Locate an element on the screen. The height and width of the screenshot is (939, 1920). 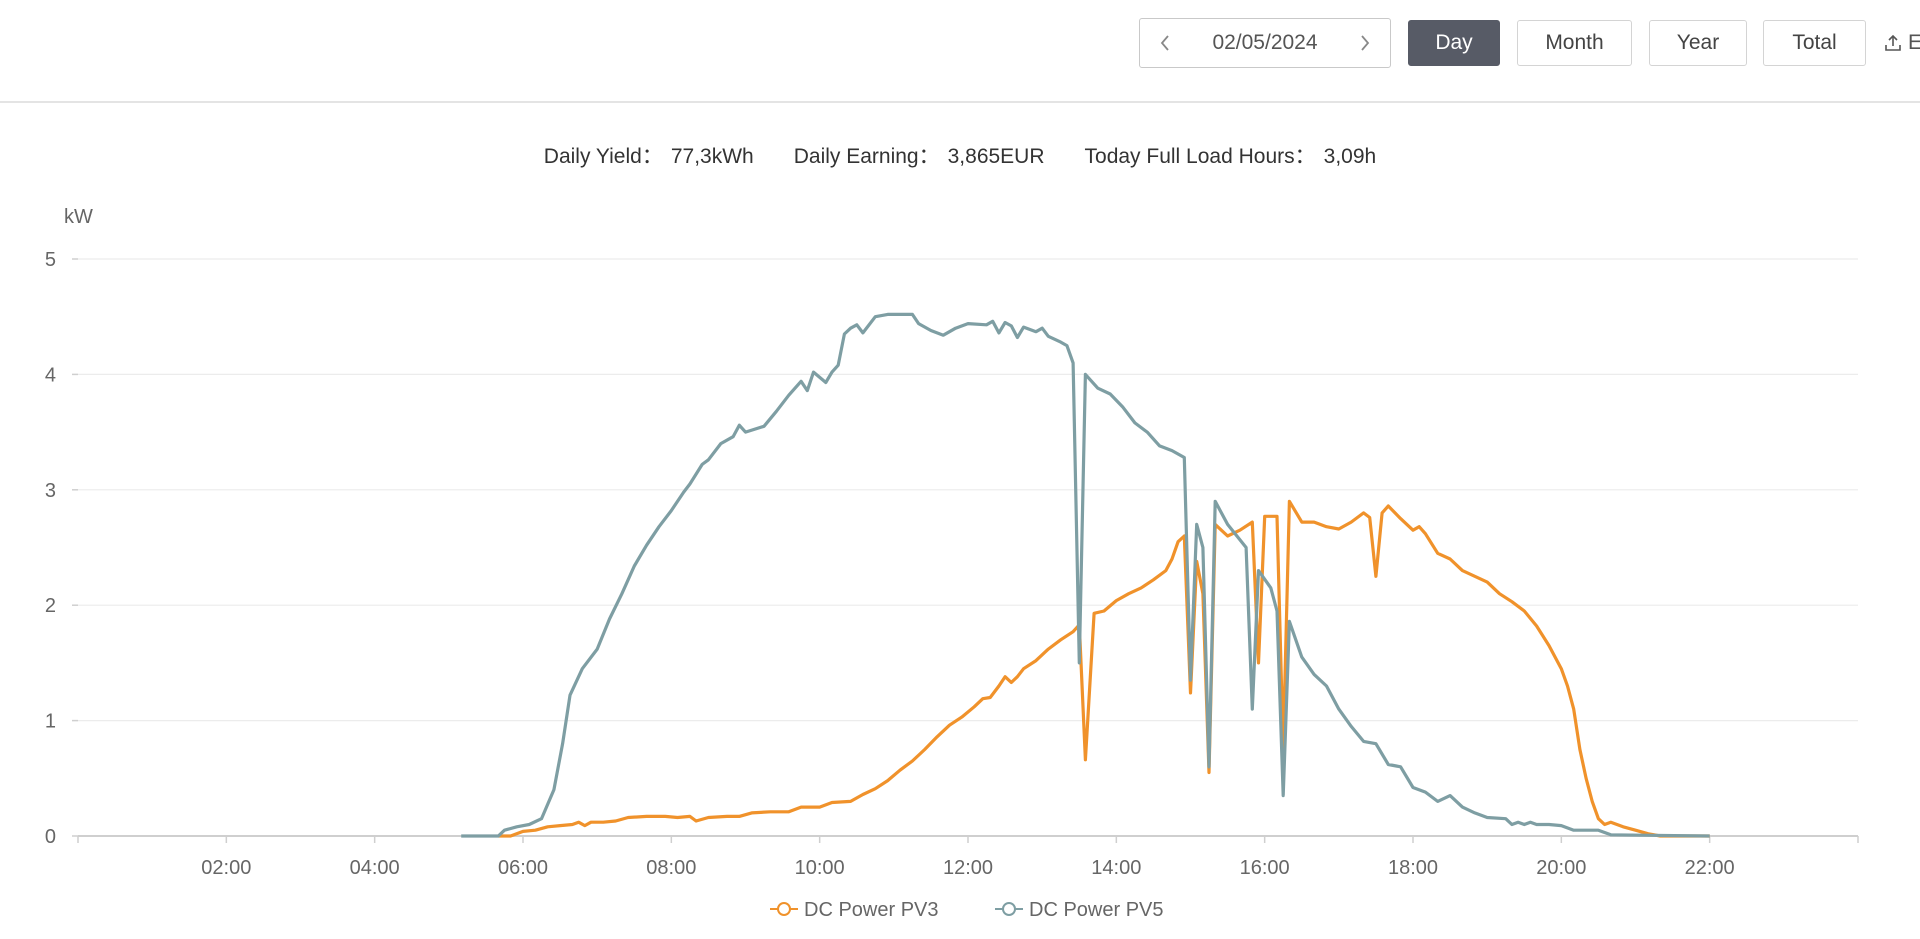
day-button: Day is located at coordinates (1454, 43).